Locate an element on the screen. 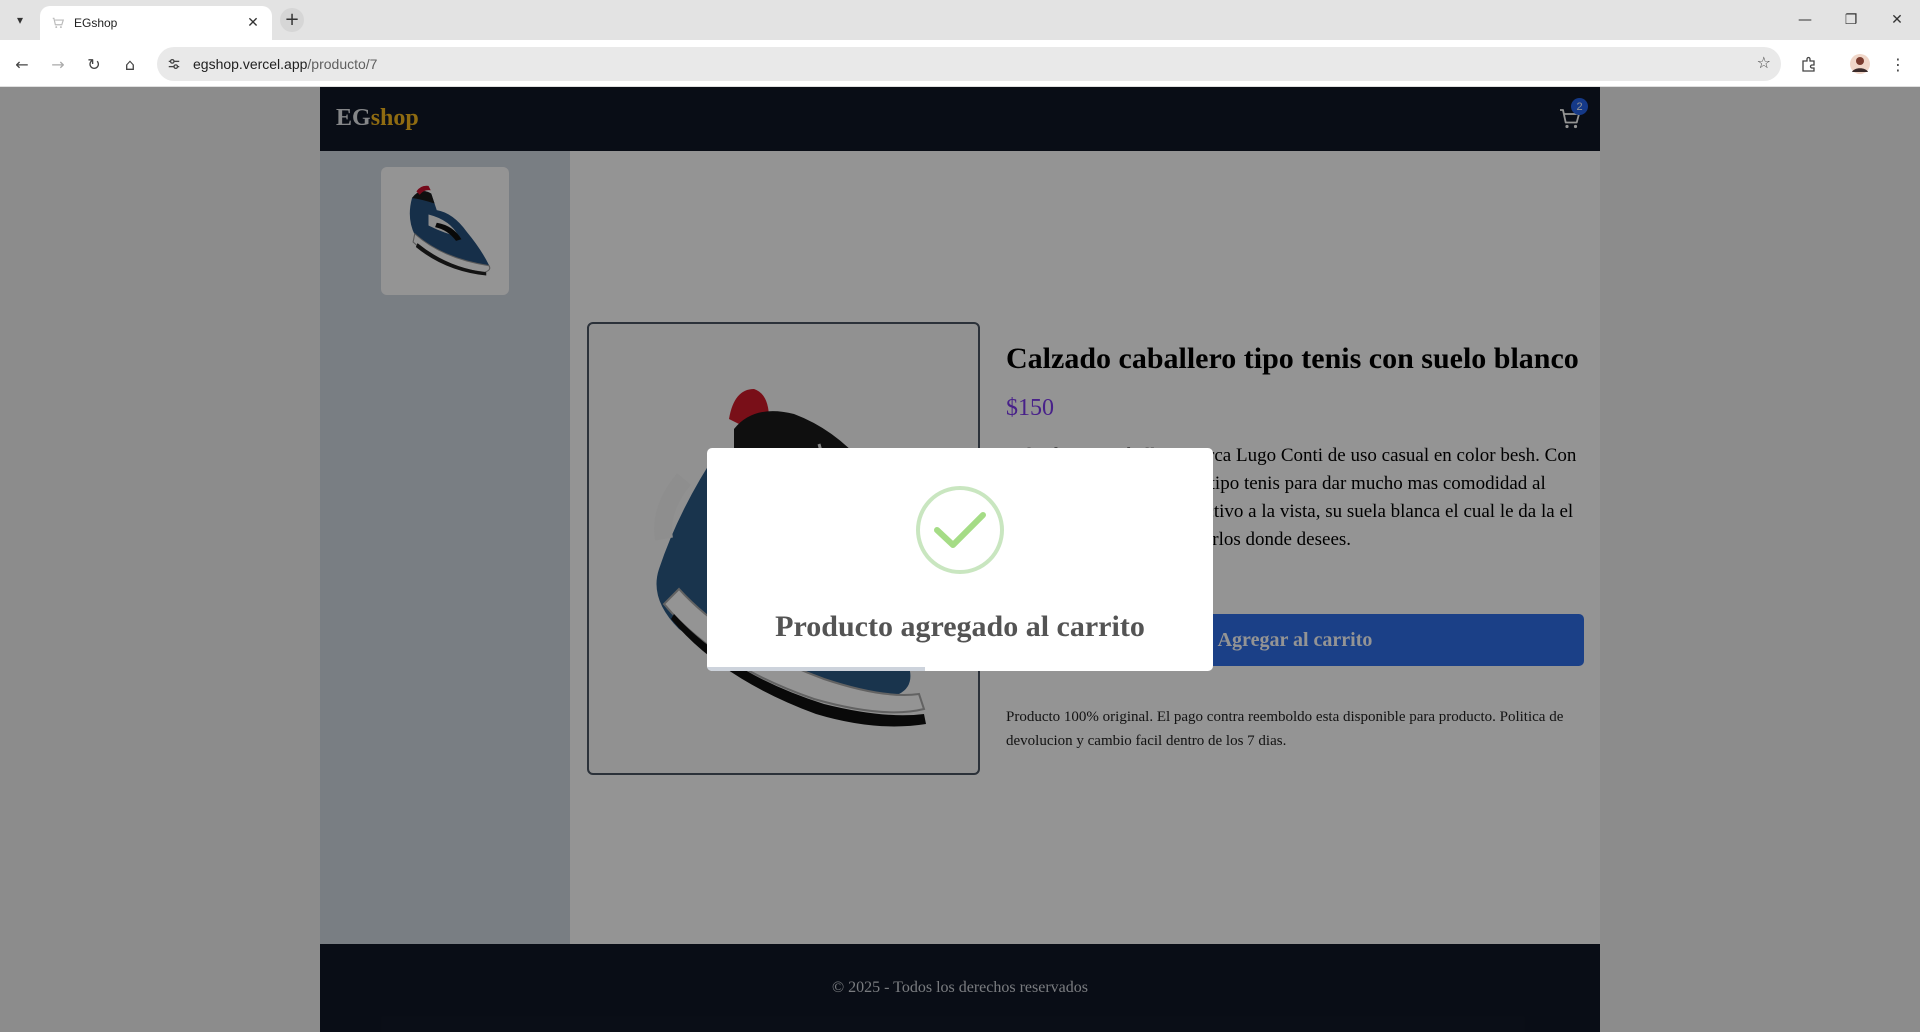 This screenshot has width=1920, height=1032. chevron-down-icon: ▾ is located at coordinates (20, 20).